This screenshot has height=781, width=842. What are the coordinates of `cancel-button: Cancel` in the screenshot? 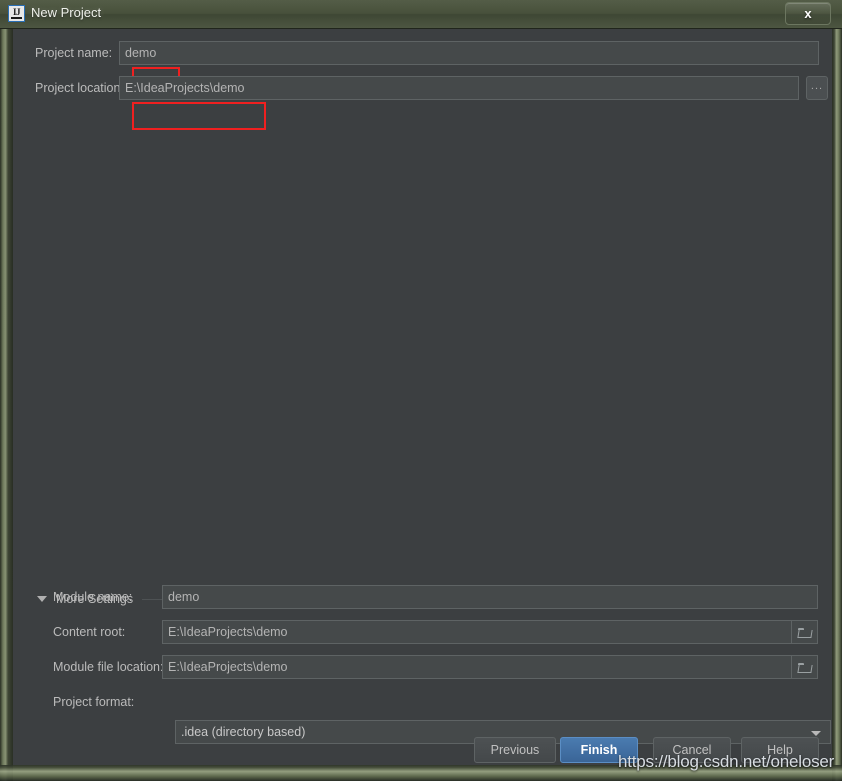 It's located at (692, 750).